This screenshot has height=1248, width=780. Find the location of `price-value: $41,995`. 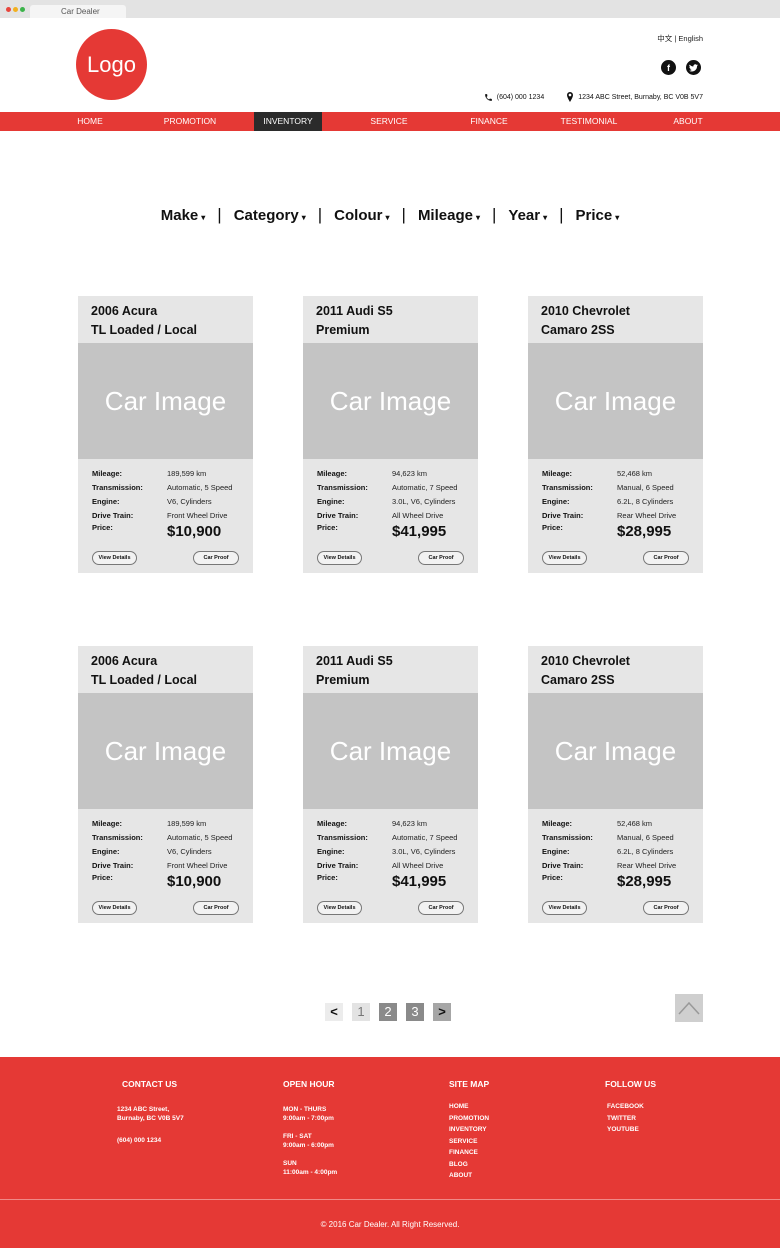

price-value: $41,995 is located at coordinates (419, 881).